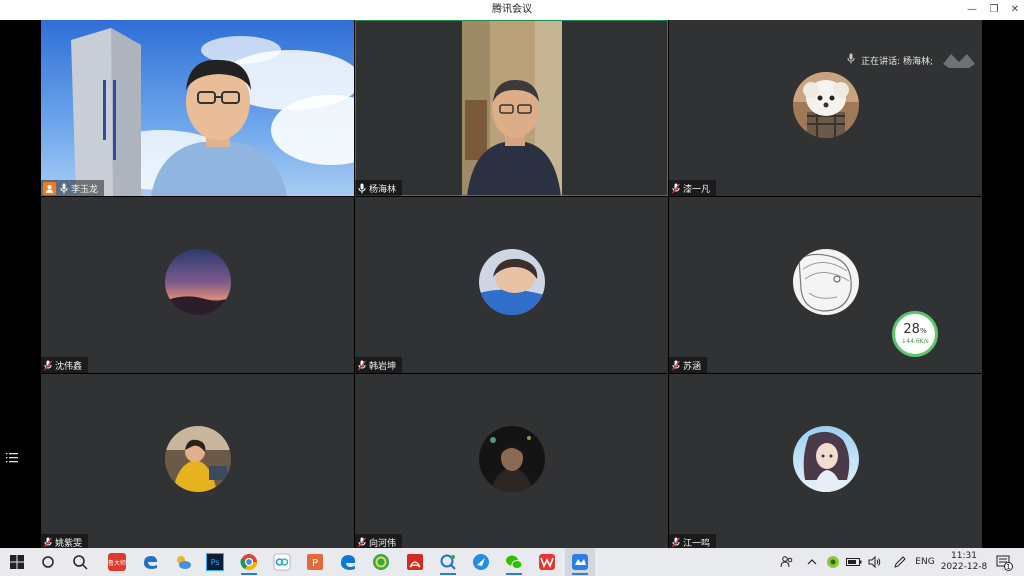  Describe the element at coordinates (972, 10) in the screenshot. I see `minimize-button: —` at that location.